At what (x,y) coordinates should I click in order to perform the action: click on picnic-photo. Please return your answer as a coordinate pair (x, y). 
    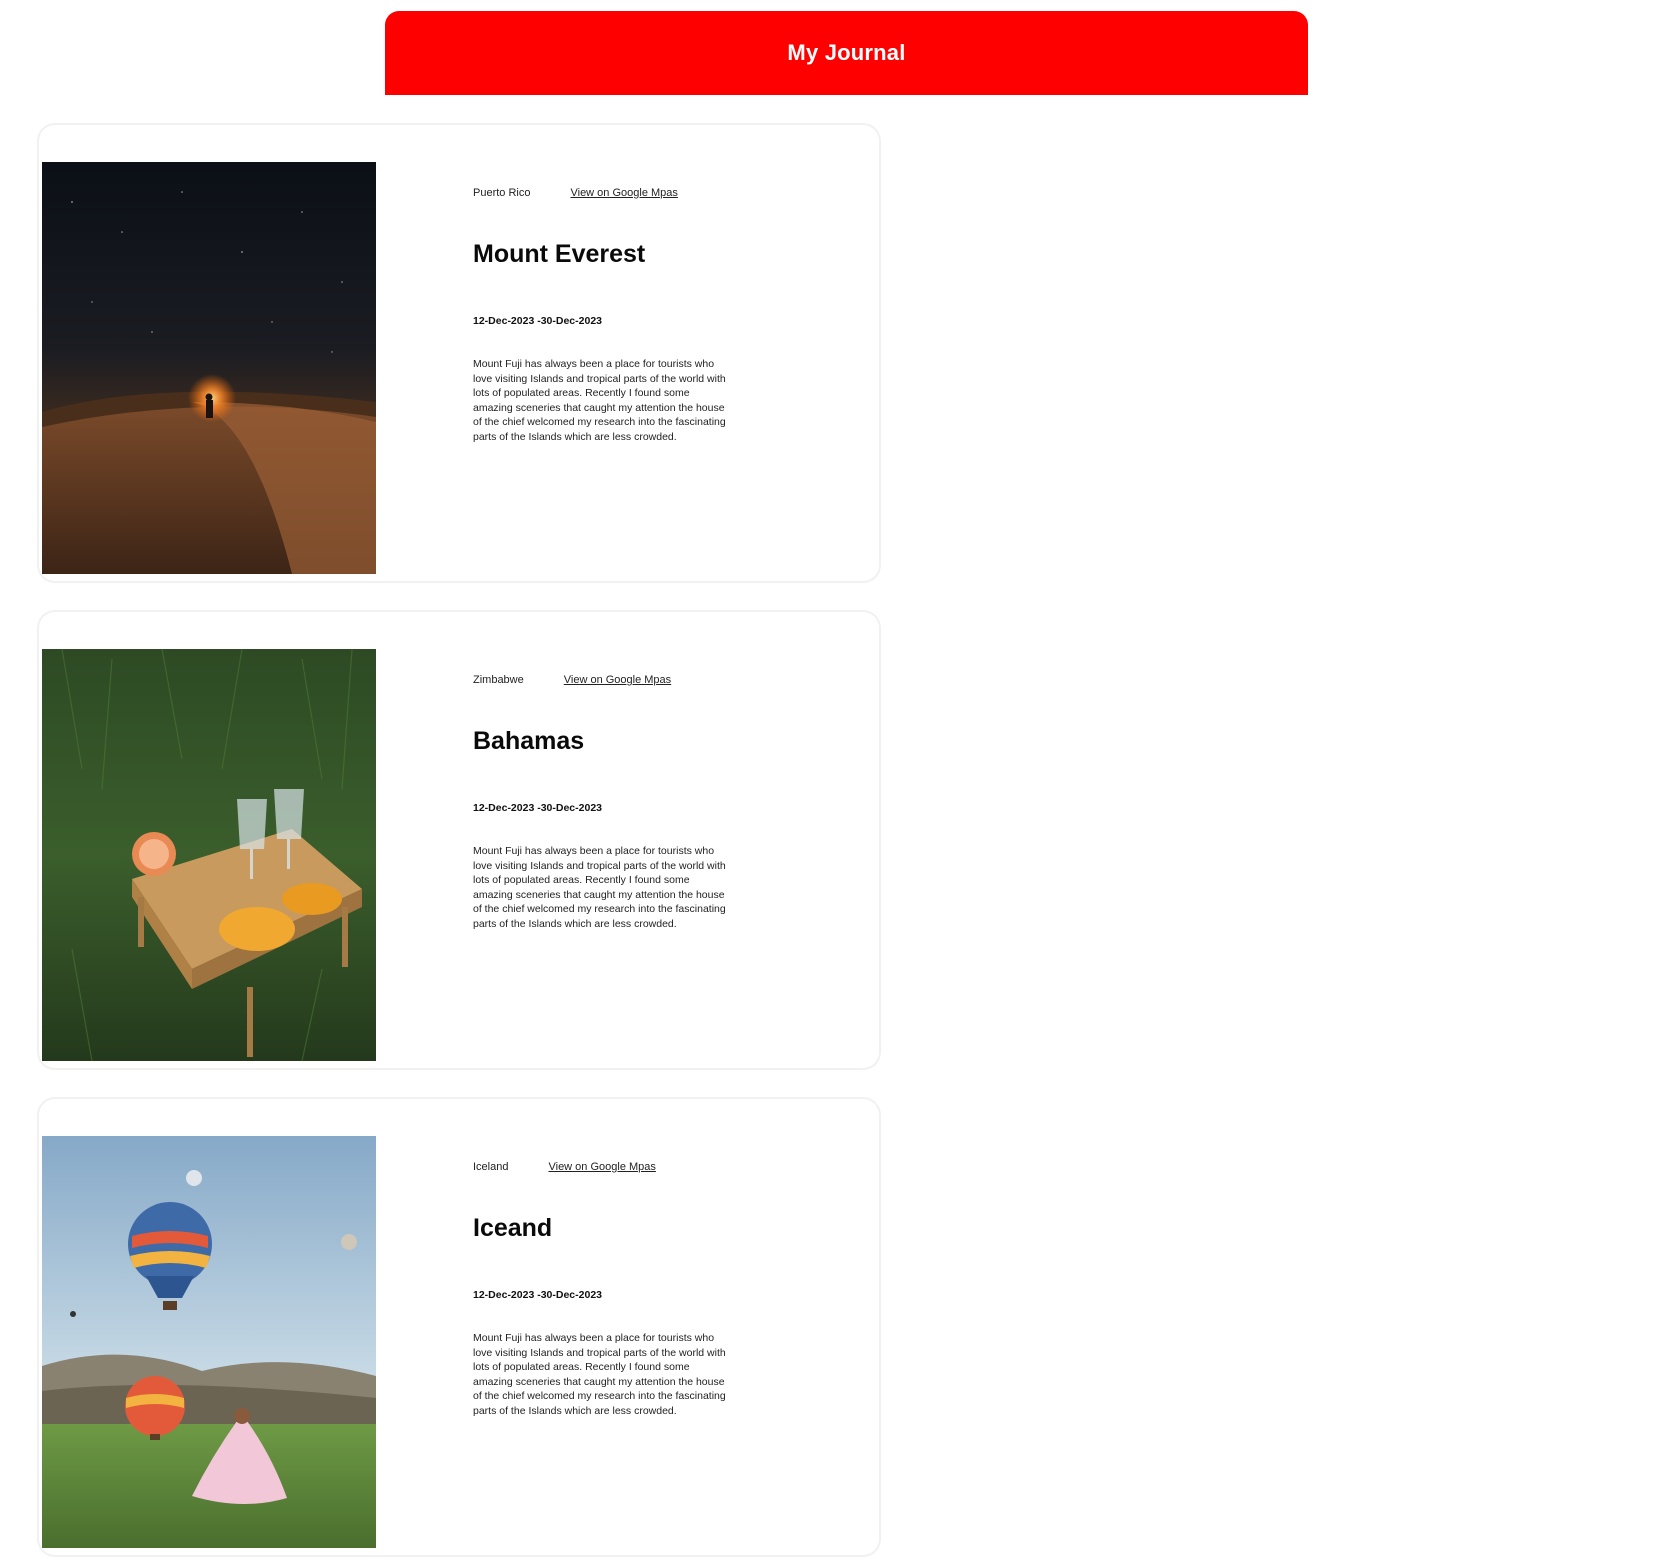
    Looking at the image, I should click on (209, 855).